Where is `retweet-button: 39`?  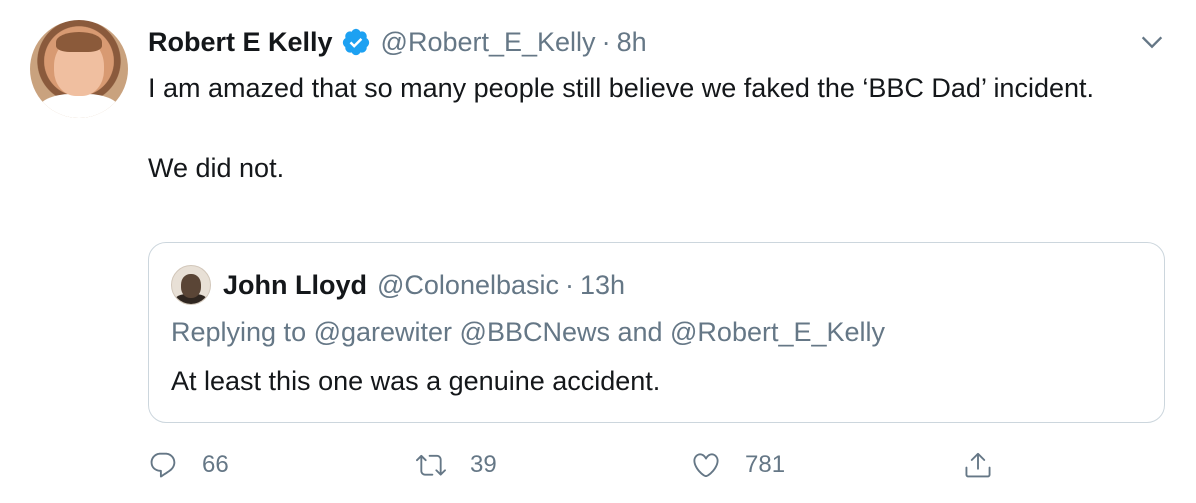 retweet-button: 39 is located at coordinates (456, 465).